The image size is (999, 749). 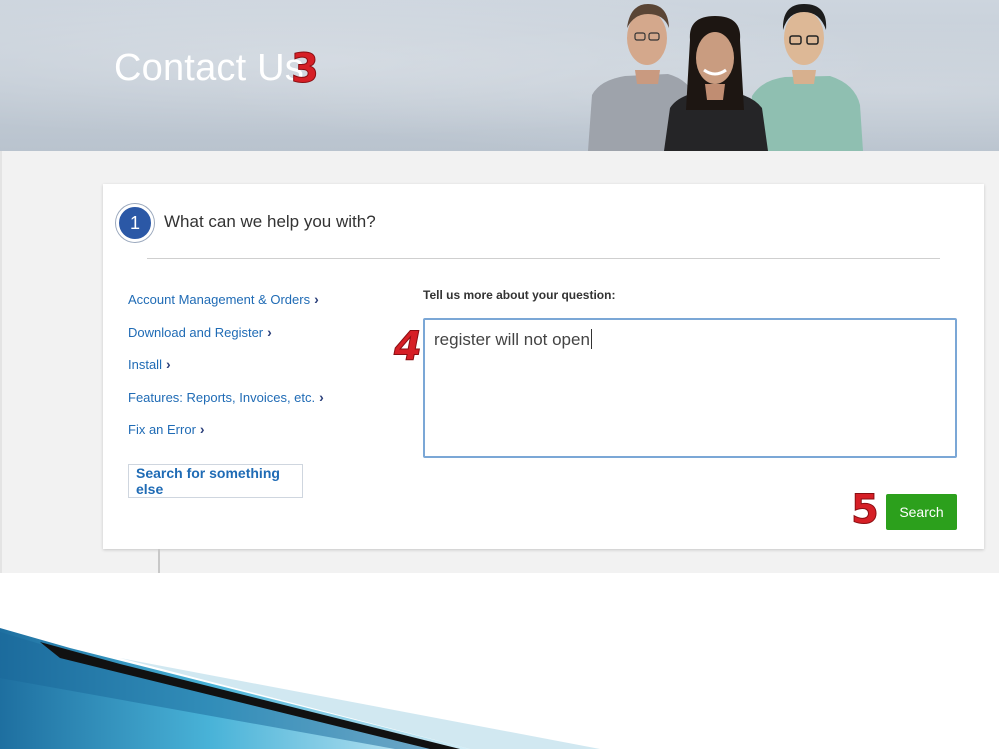 I want to click on search-button: Search, so click(x=921, y=512).